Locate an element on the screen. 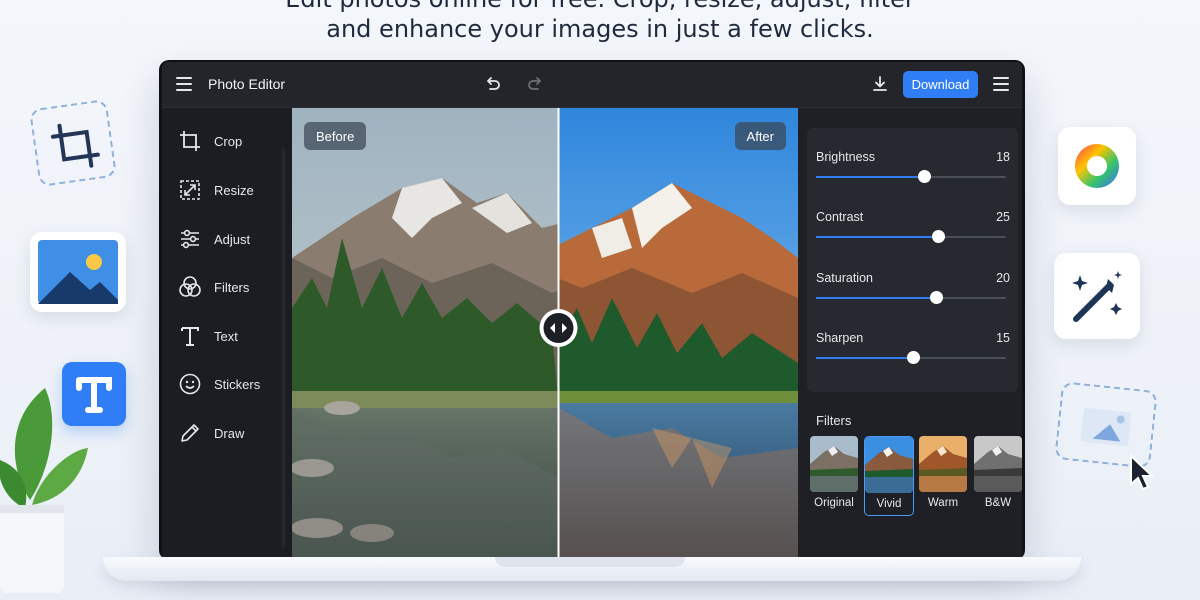 Image resolution: width=1200 pixels, height=600 pixels. sidebar-item-adjust: Adjust is located at coordinates (233, 239).